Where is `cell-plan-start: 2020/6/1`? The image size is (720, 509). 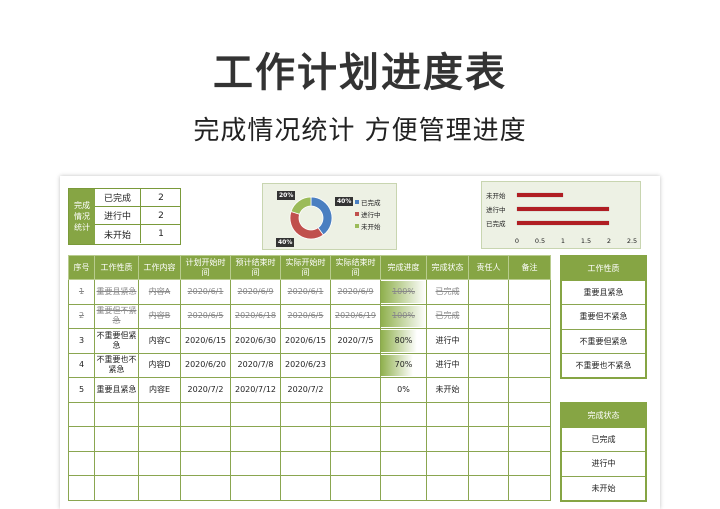 cell-plan-start: 2020/6/1 is located at coordinates (205, 292).